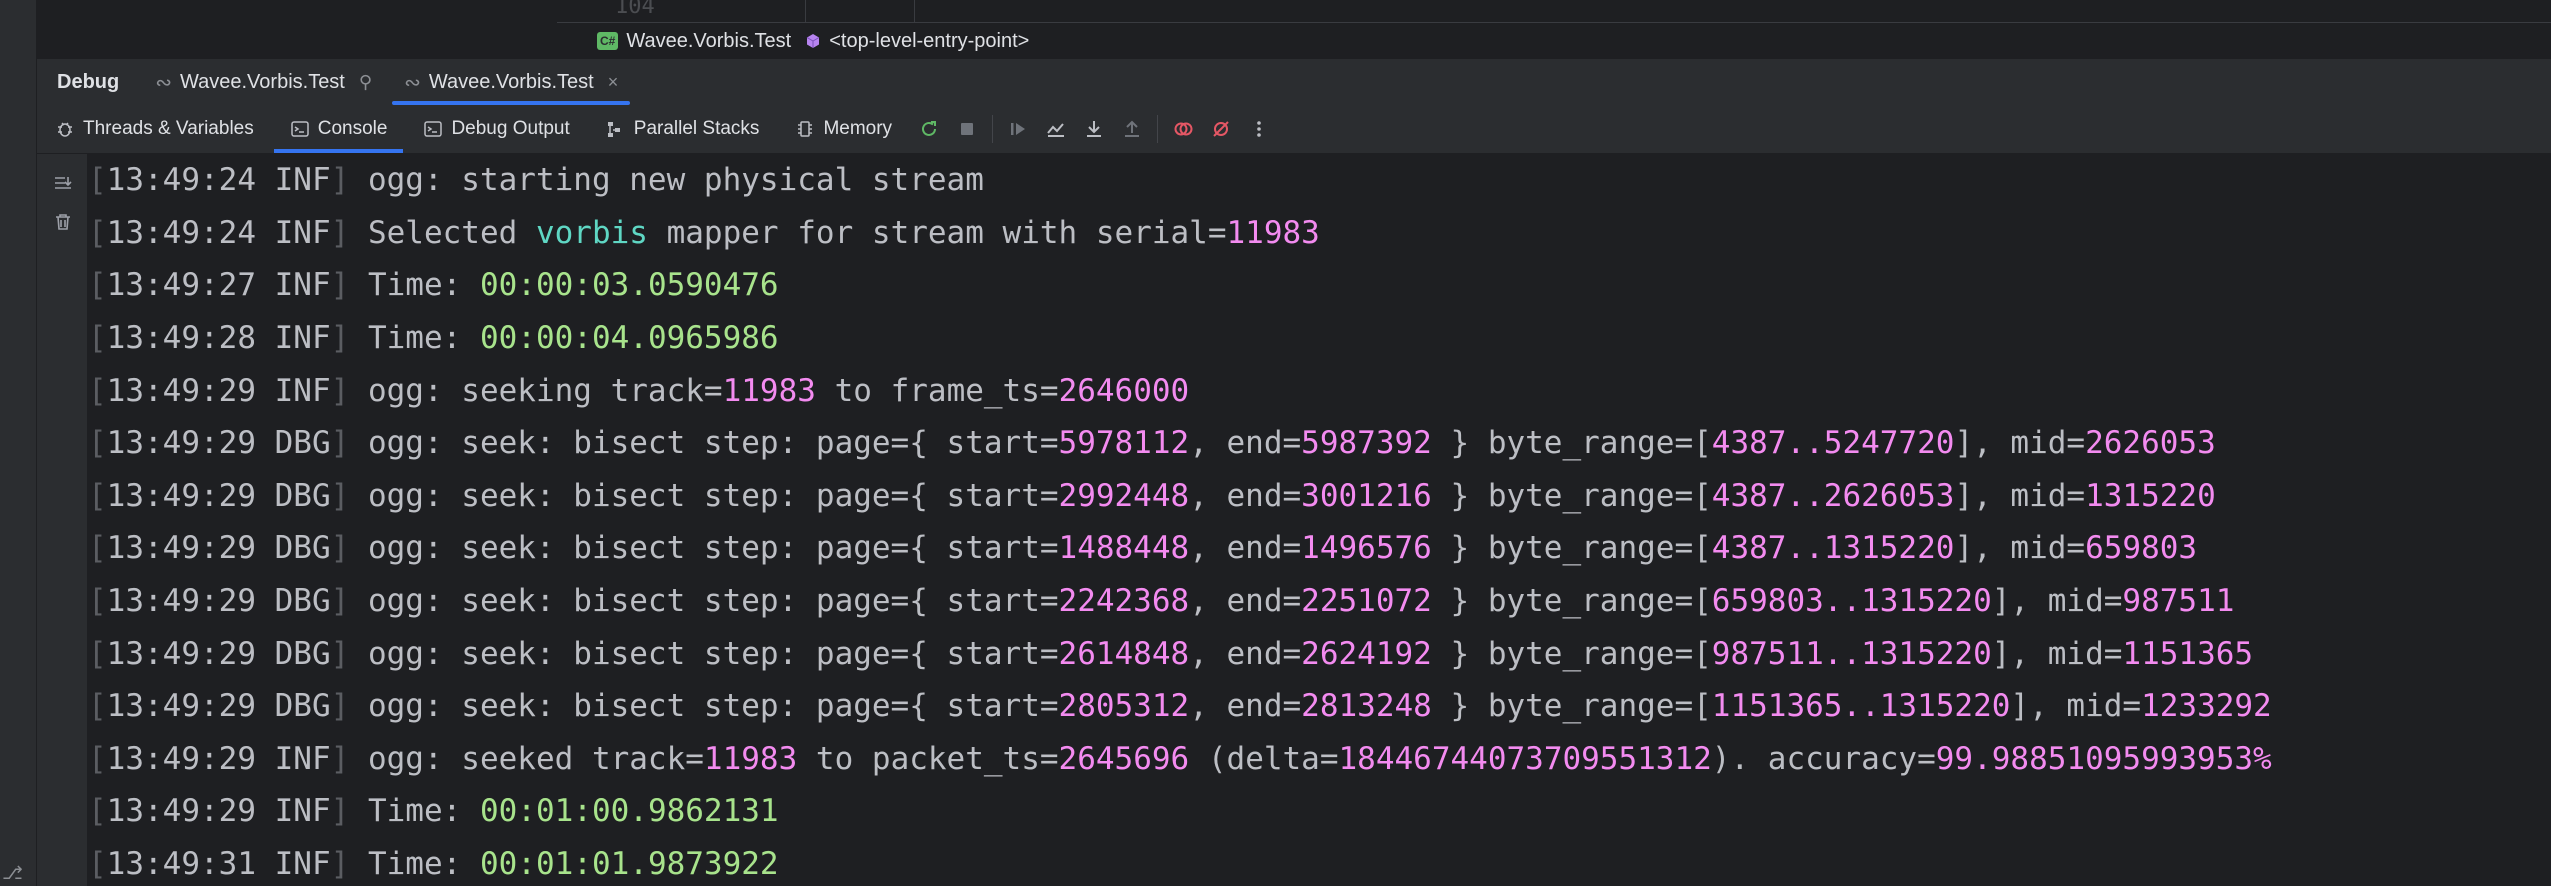 This screenshot has height=886, width=2551. Describe the element at coordinates (629, 285) in the screenshot. I see `console-segment: 00:00:03.0590476` at that location.